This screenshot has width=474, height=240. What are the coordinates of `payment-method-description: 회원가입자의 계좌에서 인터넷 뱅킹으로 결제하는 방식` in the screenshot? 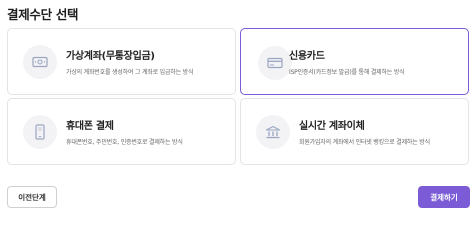 It's located at (364, 142).